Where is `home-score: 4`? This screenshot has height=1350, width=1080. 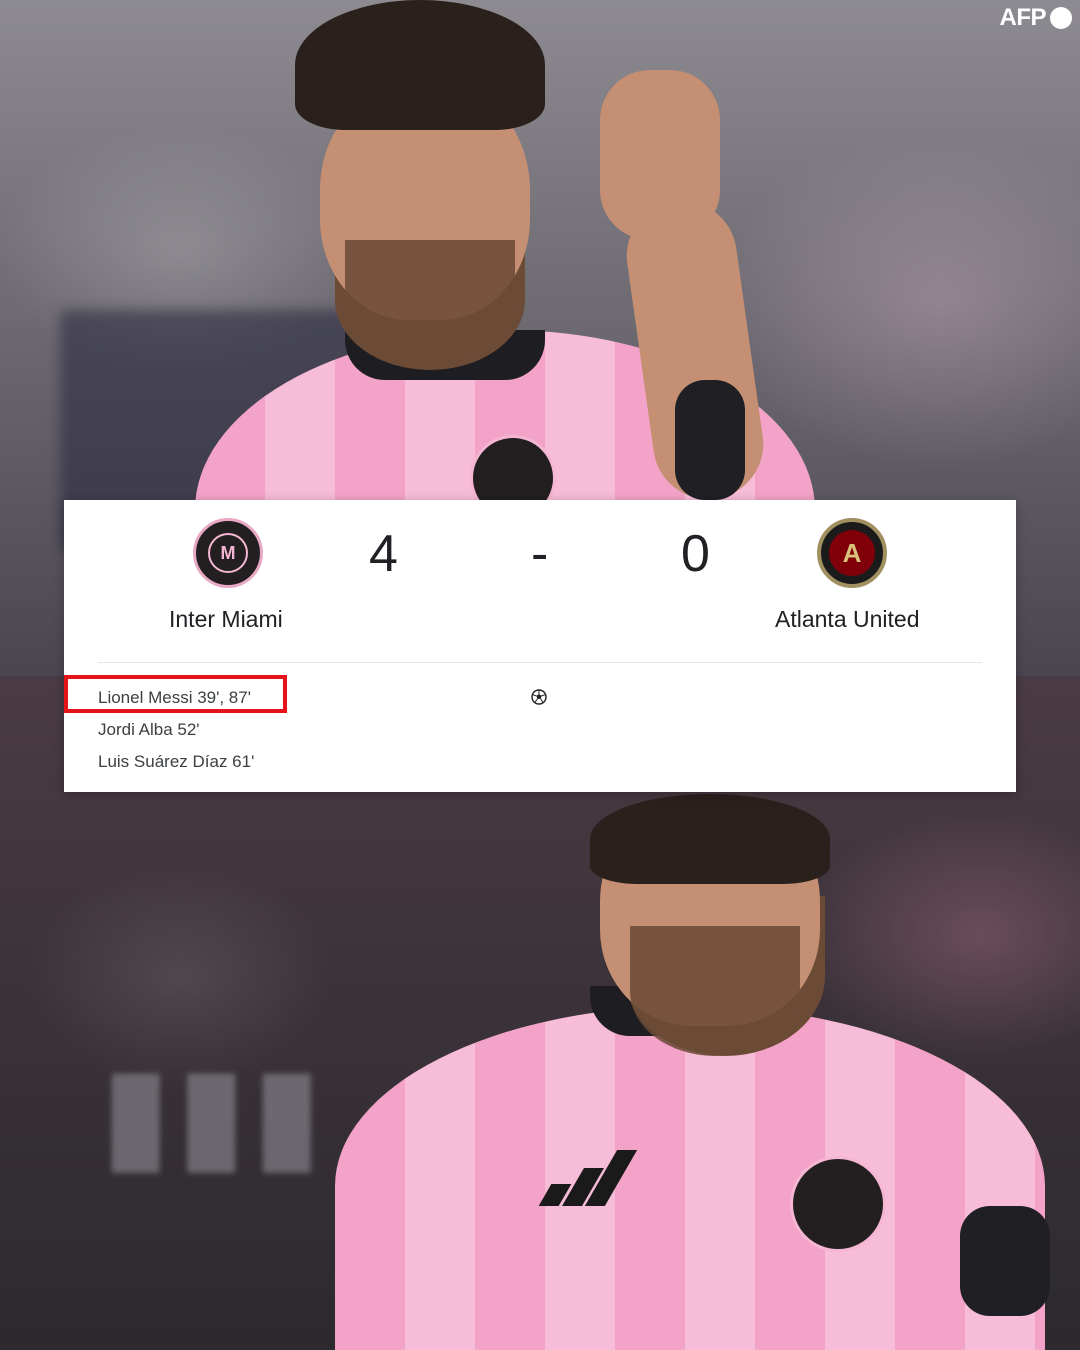
home-score: 4 is located at coordinates (383, 554).